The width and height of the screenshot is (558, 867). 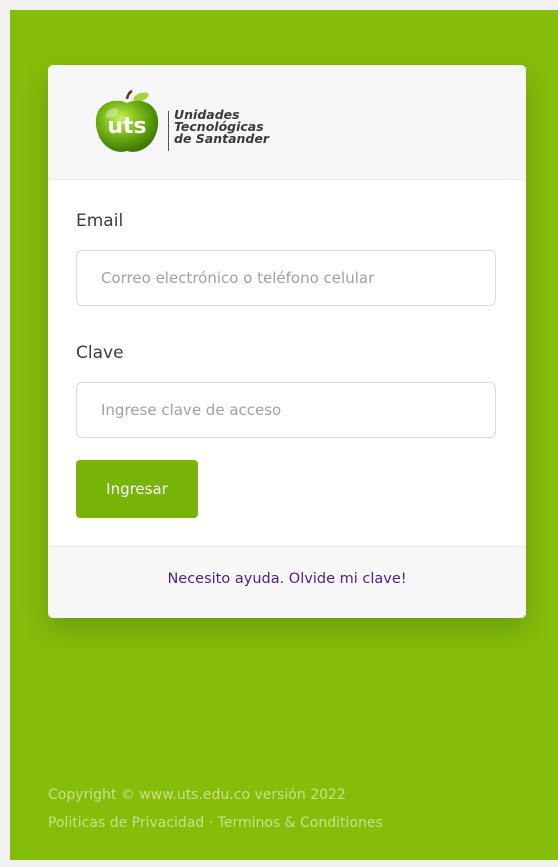 I want to click on login-button: Ingresar, so click(x=137, y=489).